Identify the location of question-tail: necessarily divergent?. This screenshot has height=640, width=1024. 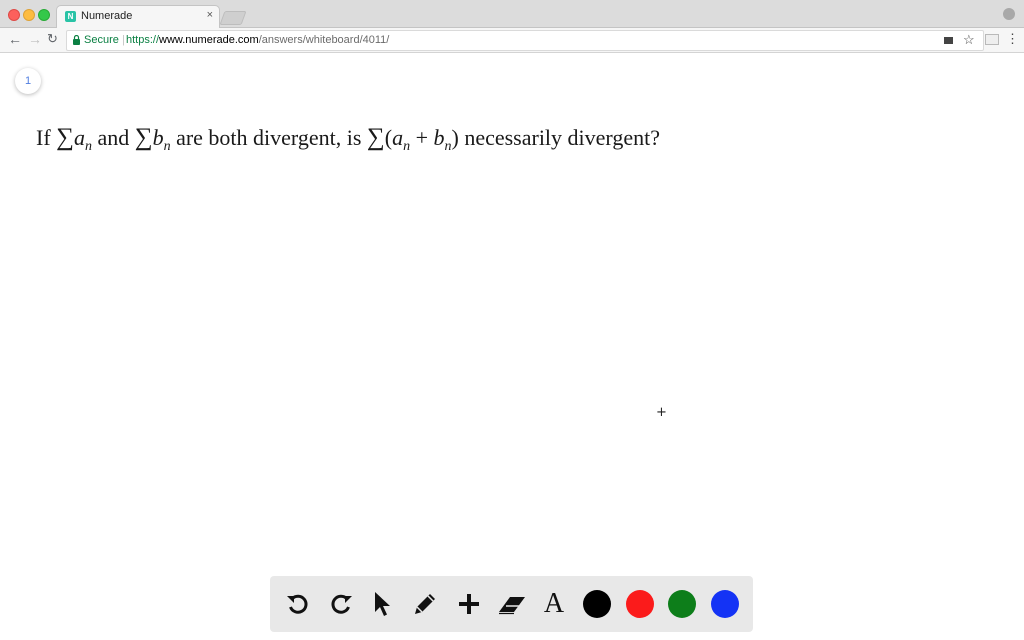
(562, 137).